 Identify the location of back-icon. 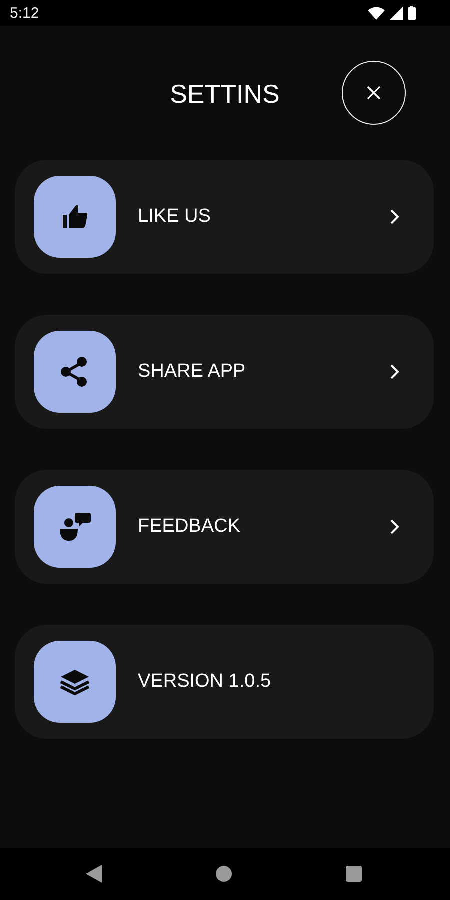
(94, 874).